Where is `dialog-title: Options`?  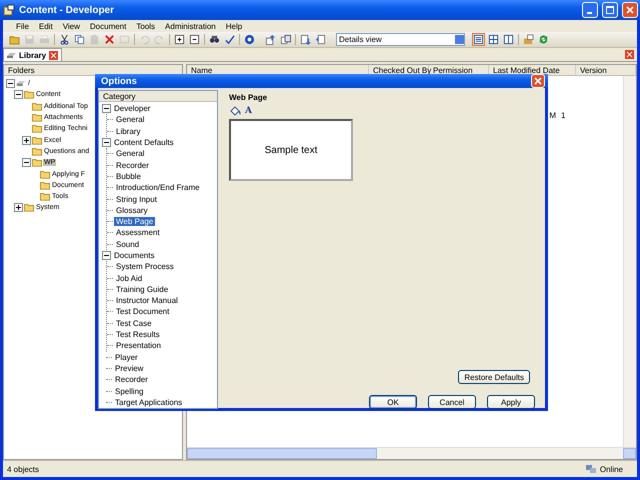
dialog-title: Options is located at coordinates (119, 81).